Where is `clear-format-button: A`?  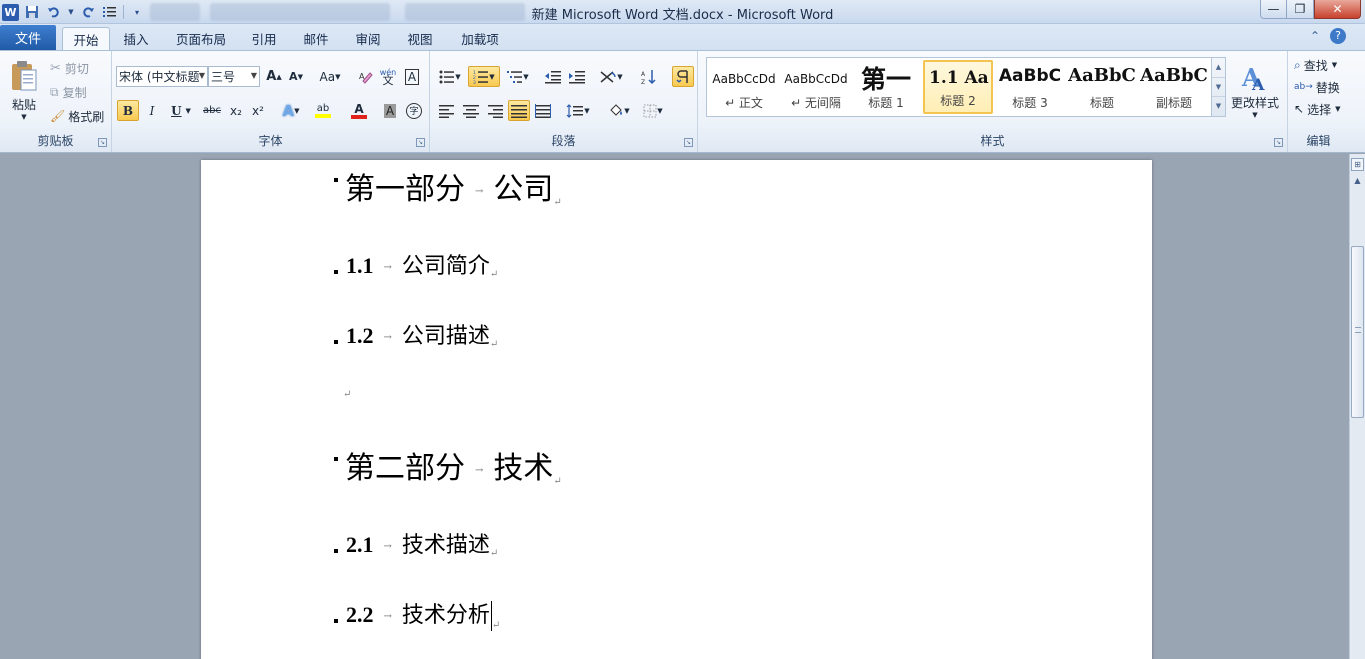 clear-format-button: A is located at coordinates (366, 76).